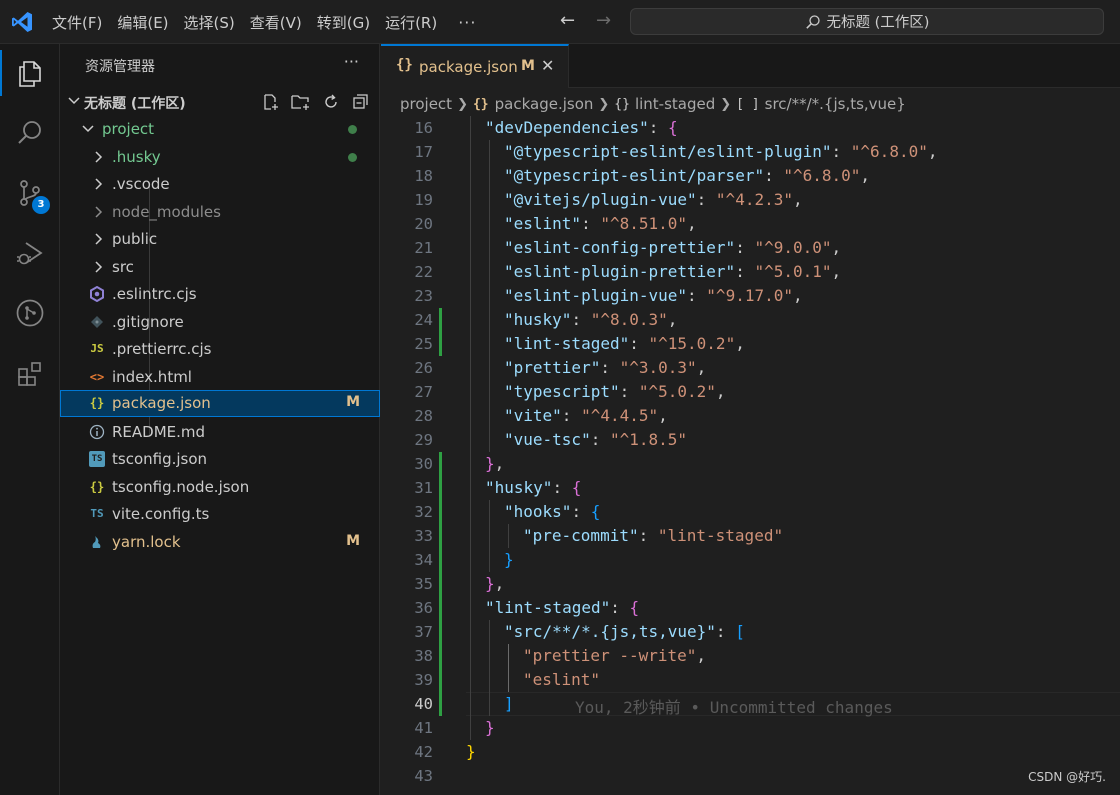 This screenshot has height=795, width=1120. Describe the element at coordinates (423, 272) in the screenshot. I see `line-number: 22` at that location.